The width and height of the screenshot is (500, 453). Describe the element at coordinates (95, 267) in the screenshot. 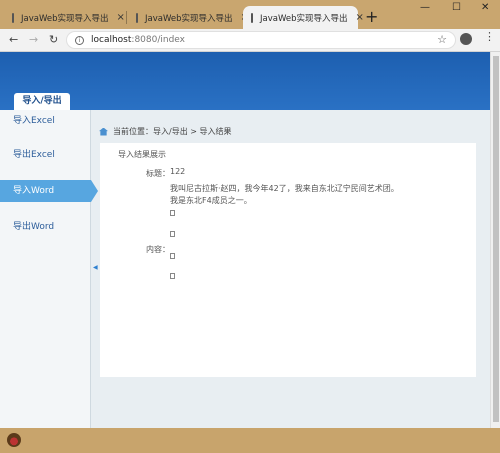

I see `collapse-sidebar-icon: ◀` at that location.